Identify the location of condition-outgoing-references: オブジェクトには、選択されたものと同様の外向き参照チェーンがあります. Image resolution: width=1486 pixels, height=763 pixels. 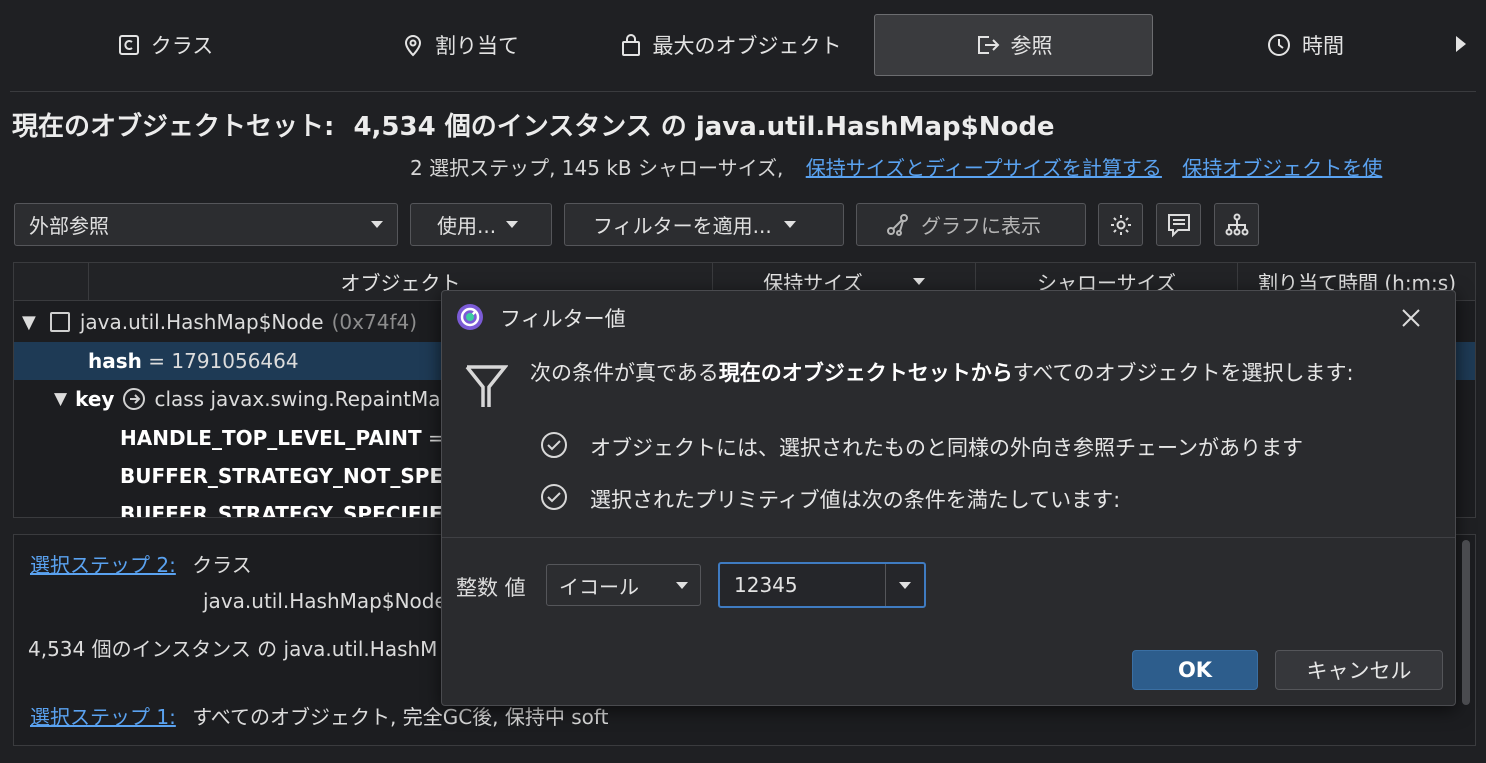
(946, 448).